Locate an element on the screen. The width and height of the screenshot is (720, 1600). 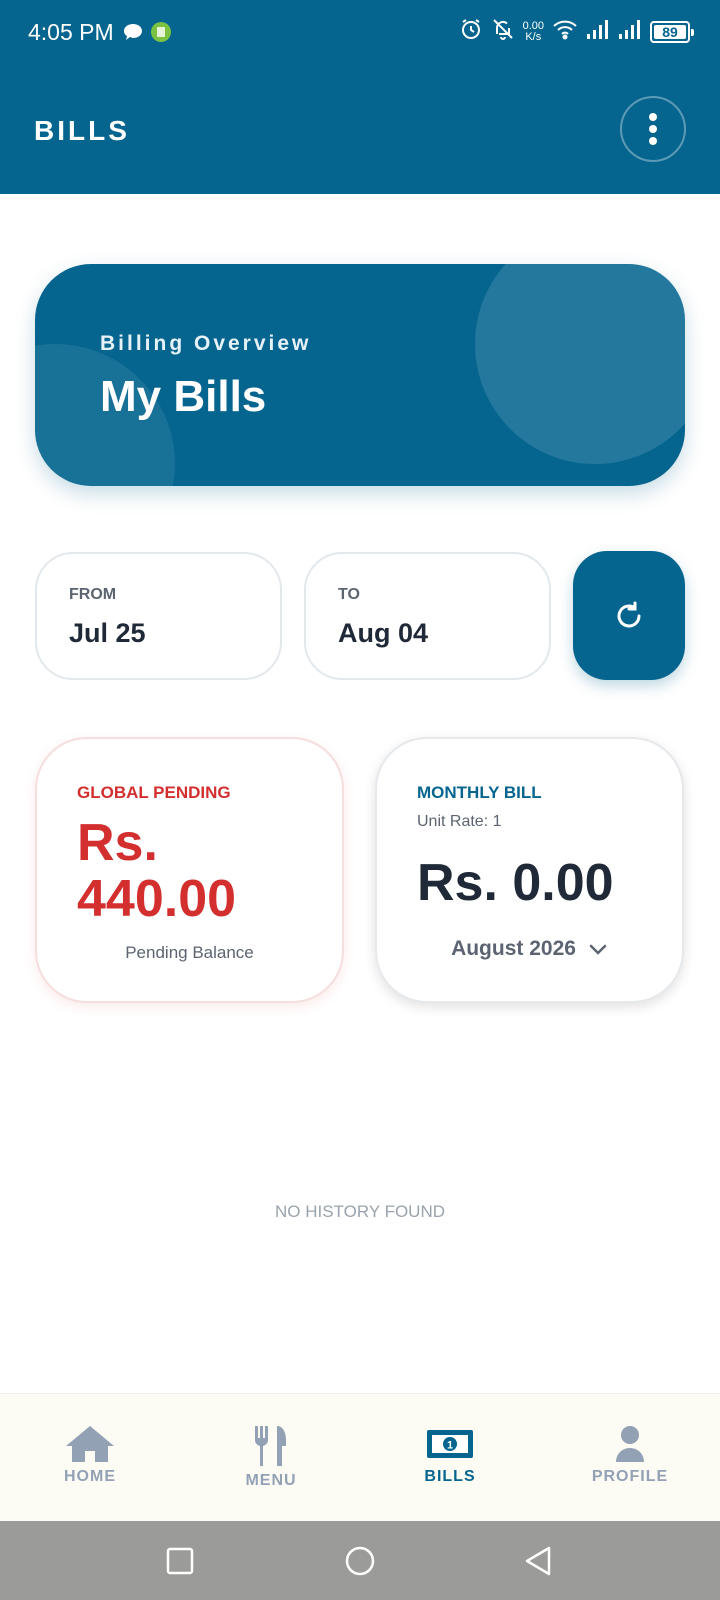
home-button is located at coordinates (360, 1561).